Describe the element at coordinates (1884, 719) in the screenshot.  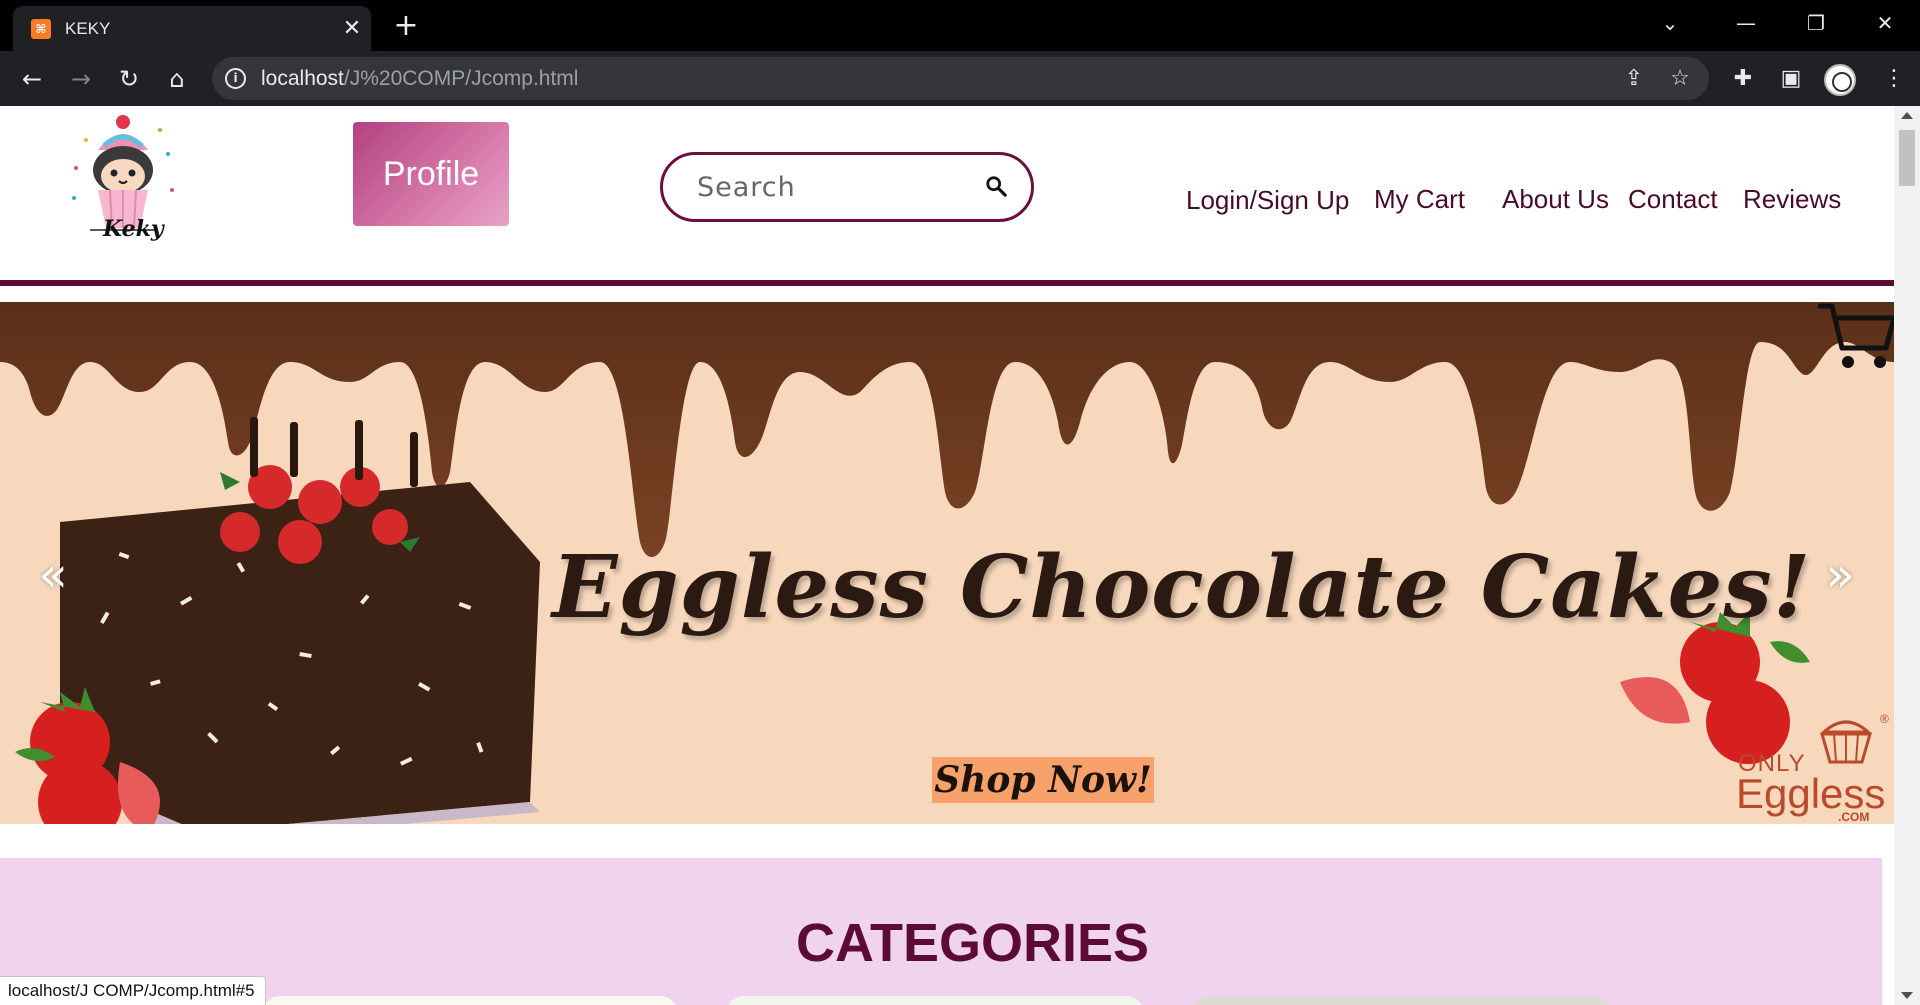
I see `registered-mark: ®` at that location.